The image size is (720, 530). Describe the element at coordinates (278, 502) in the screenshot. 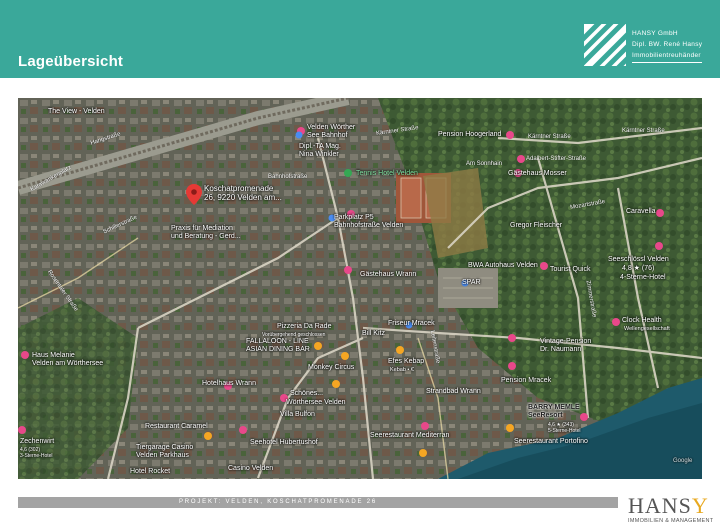

I see `footer-project-text: PROJEKT: VELDEN, KOSCHATPROMENADE 26` at that location.